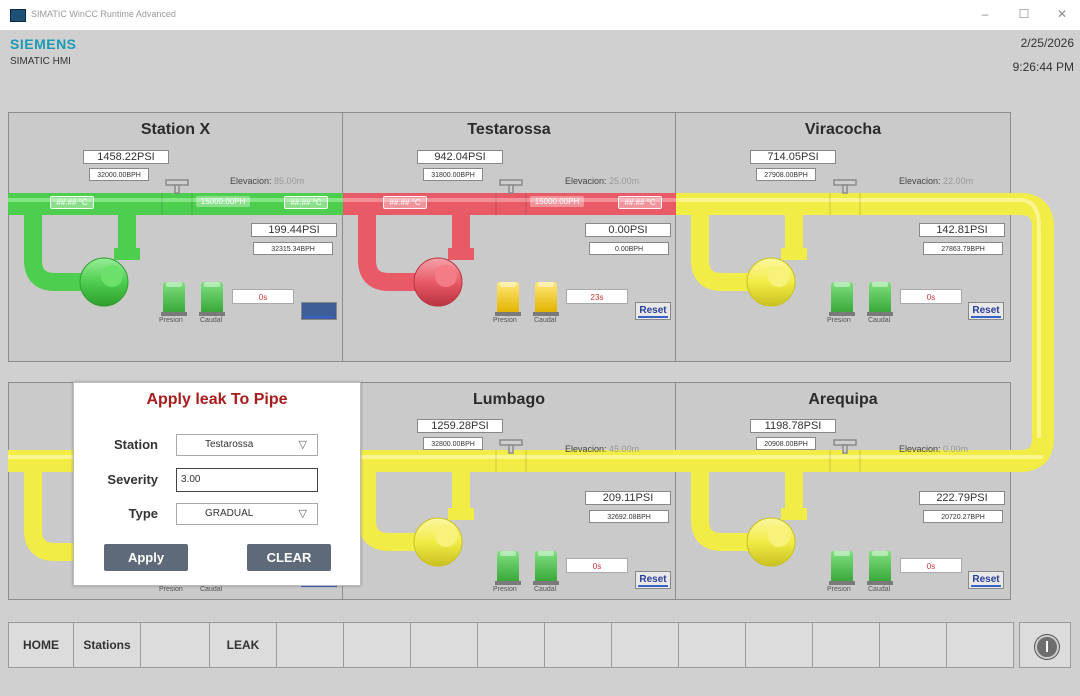 The width and height of the screenshot is (1080, 696). I want to click on station-select-value: Testarossa, so click(229, 444).